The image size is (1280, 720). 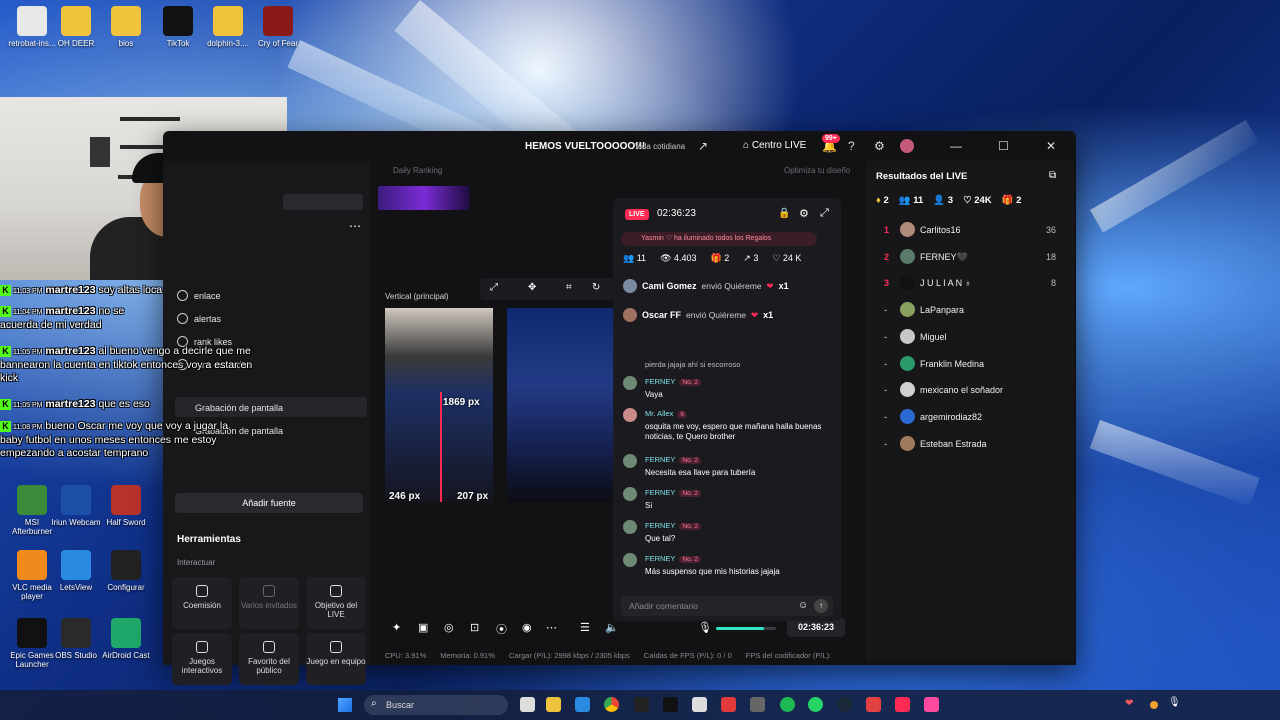 I want to click on mic-icon: 🎙, so click(x=705, y=627).